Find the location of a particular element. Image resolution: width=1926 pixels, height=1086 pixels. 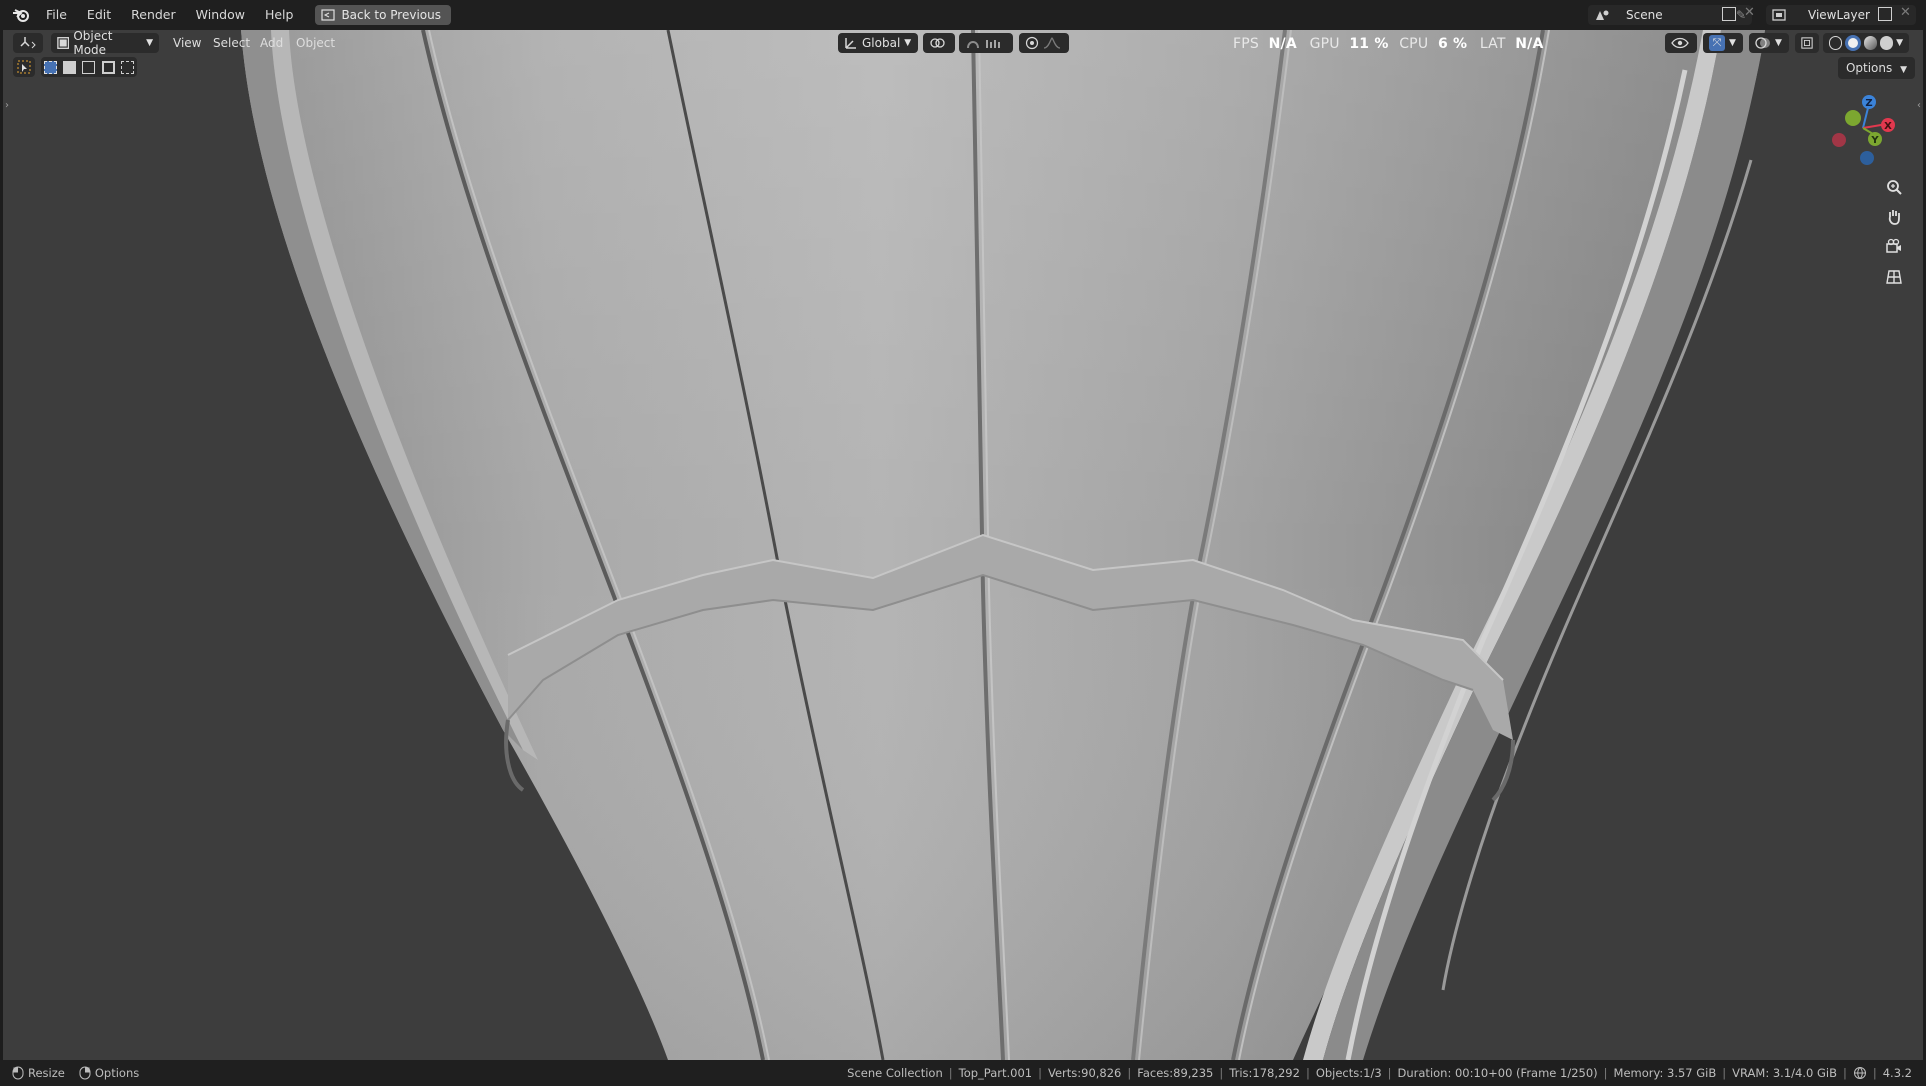

subtract-selection-icon is located at coordinates (89, 67).